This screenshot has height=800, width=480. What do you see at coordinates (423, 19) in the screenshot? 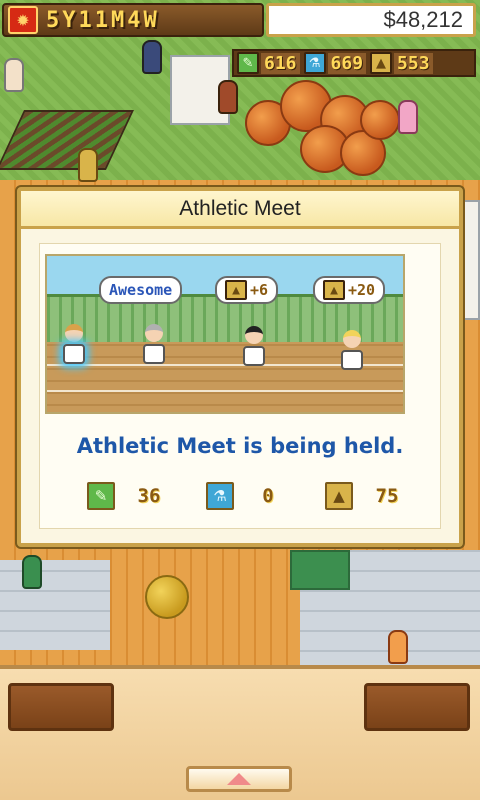
I see `money-value: $48,212` at bounding box center [423, 19].